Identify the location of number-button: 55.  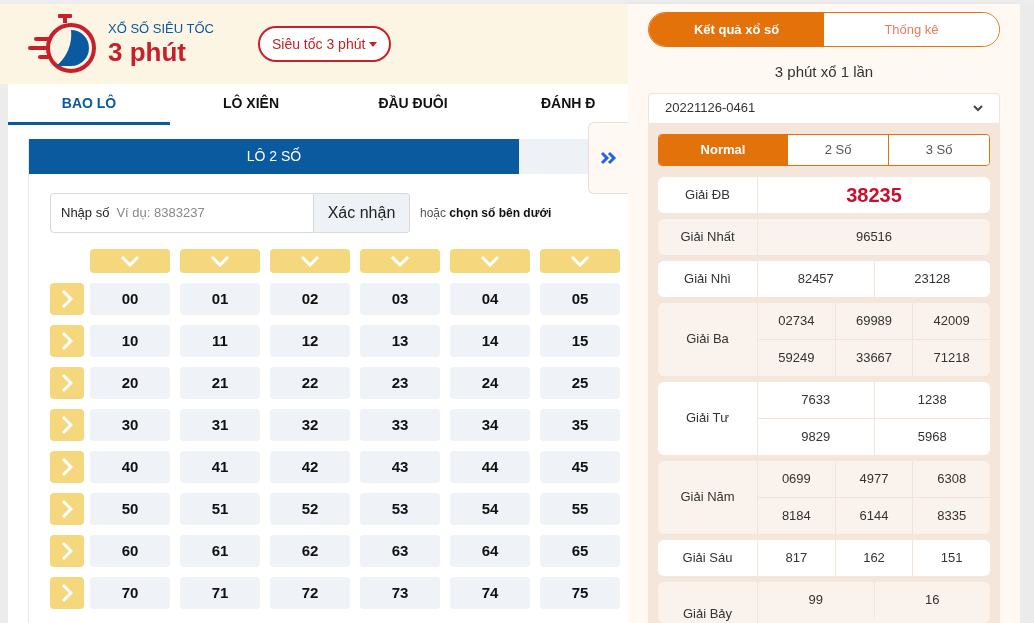
(580, 509).